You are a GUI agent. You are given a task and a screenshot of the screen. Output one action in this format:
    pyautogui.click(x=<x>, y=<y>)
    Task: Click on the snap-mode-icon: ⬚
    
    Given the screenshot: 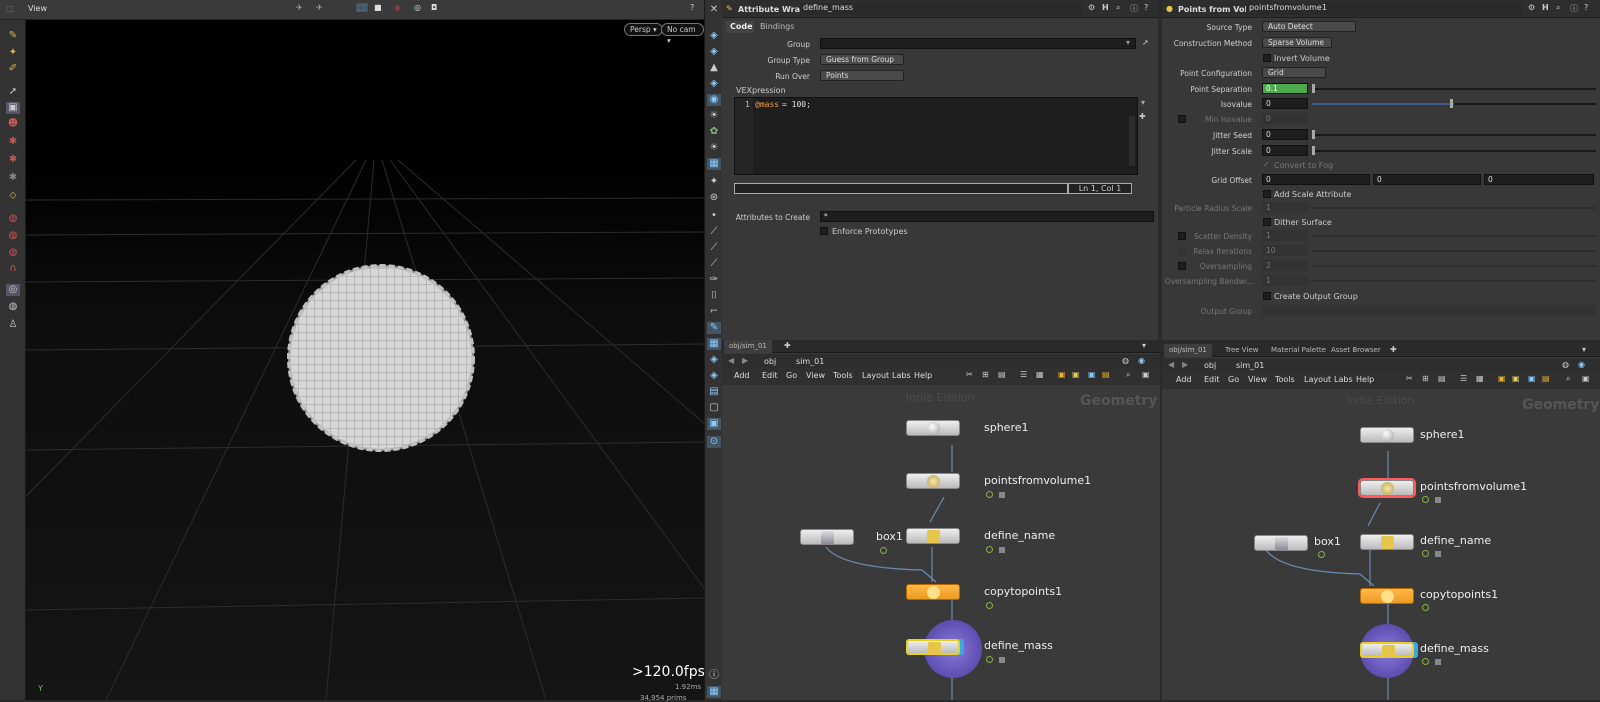 What is the action you would take?
    pyautogui.click(x=362, y=7)
    